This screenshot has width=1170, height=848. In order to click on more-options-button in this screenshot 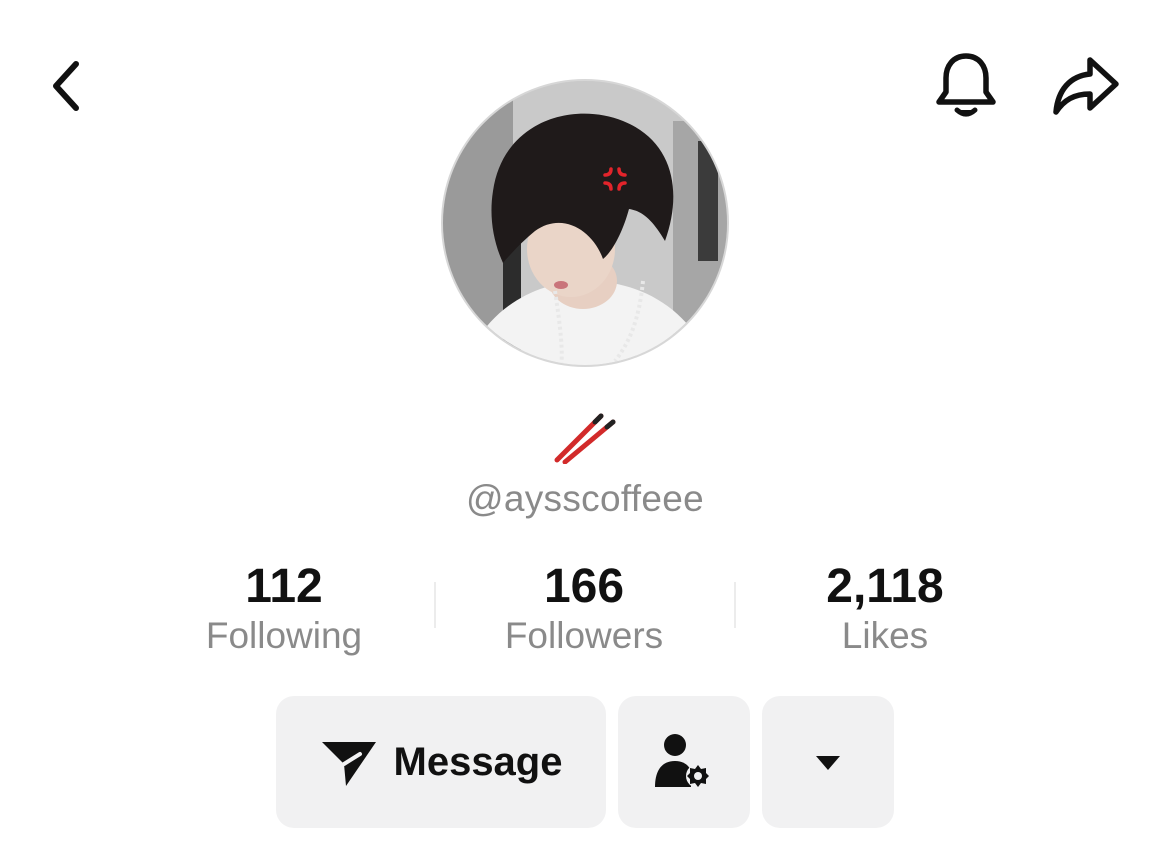, I will do `click(828, 762)`.